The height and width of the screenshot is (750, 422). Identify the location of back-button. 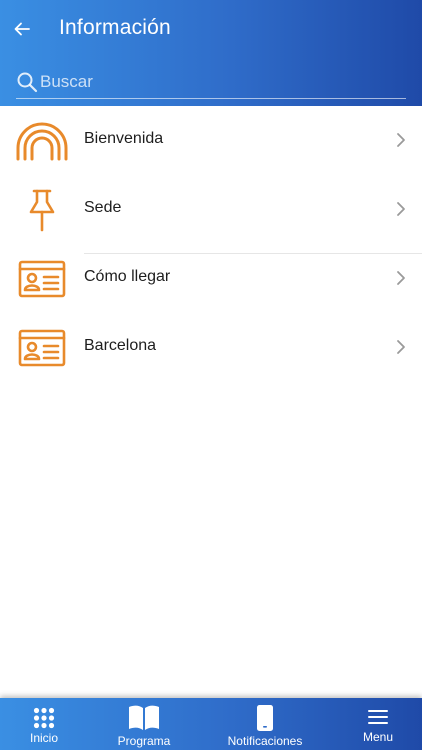
(22, 29).